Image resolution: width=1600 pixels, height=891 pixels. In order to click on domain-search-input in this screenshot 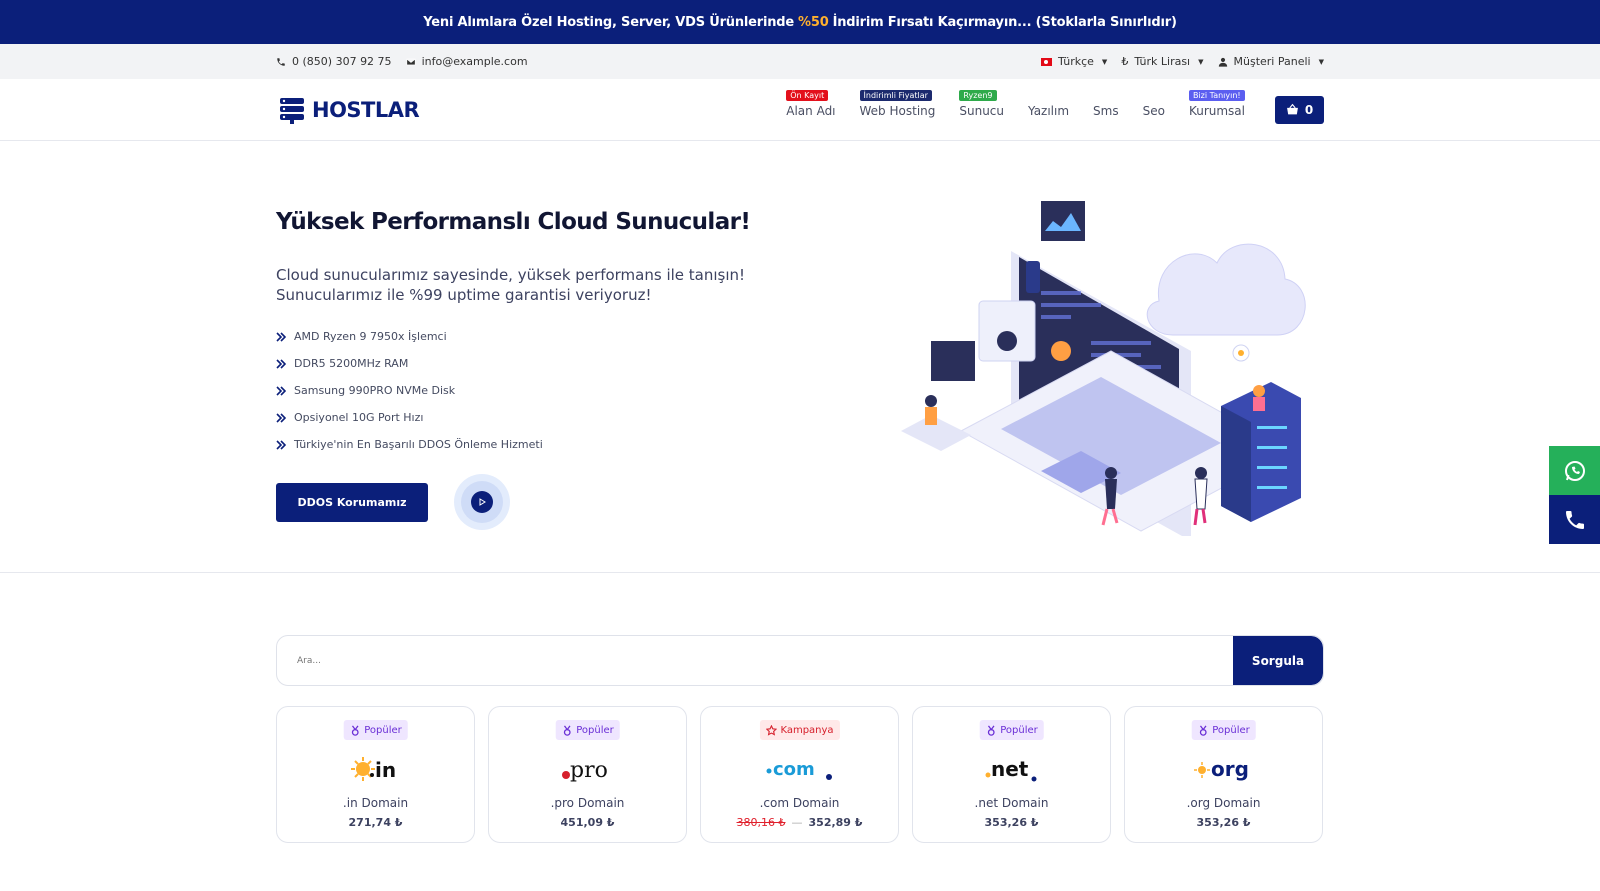, I will do `click(755, 660)`.